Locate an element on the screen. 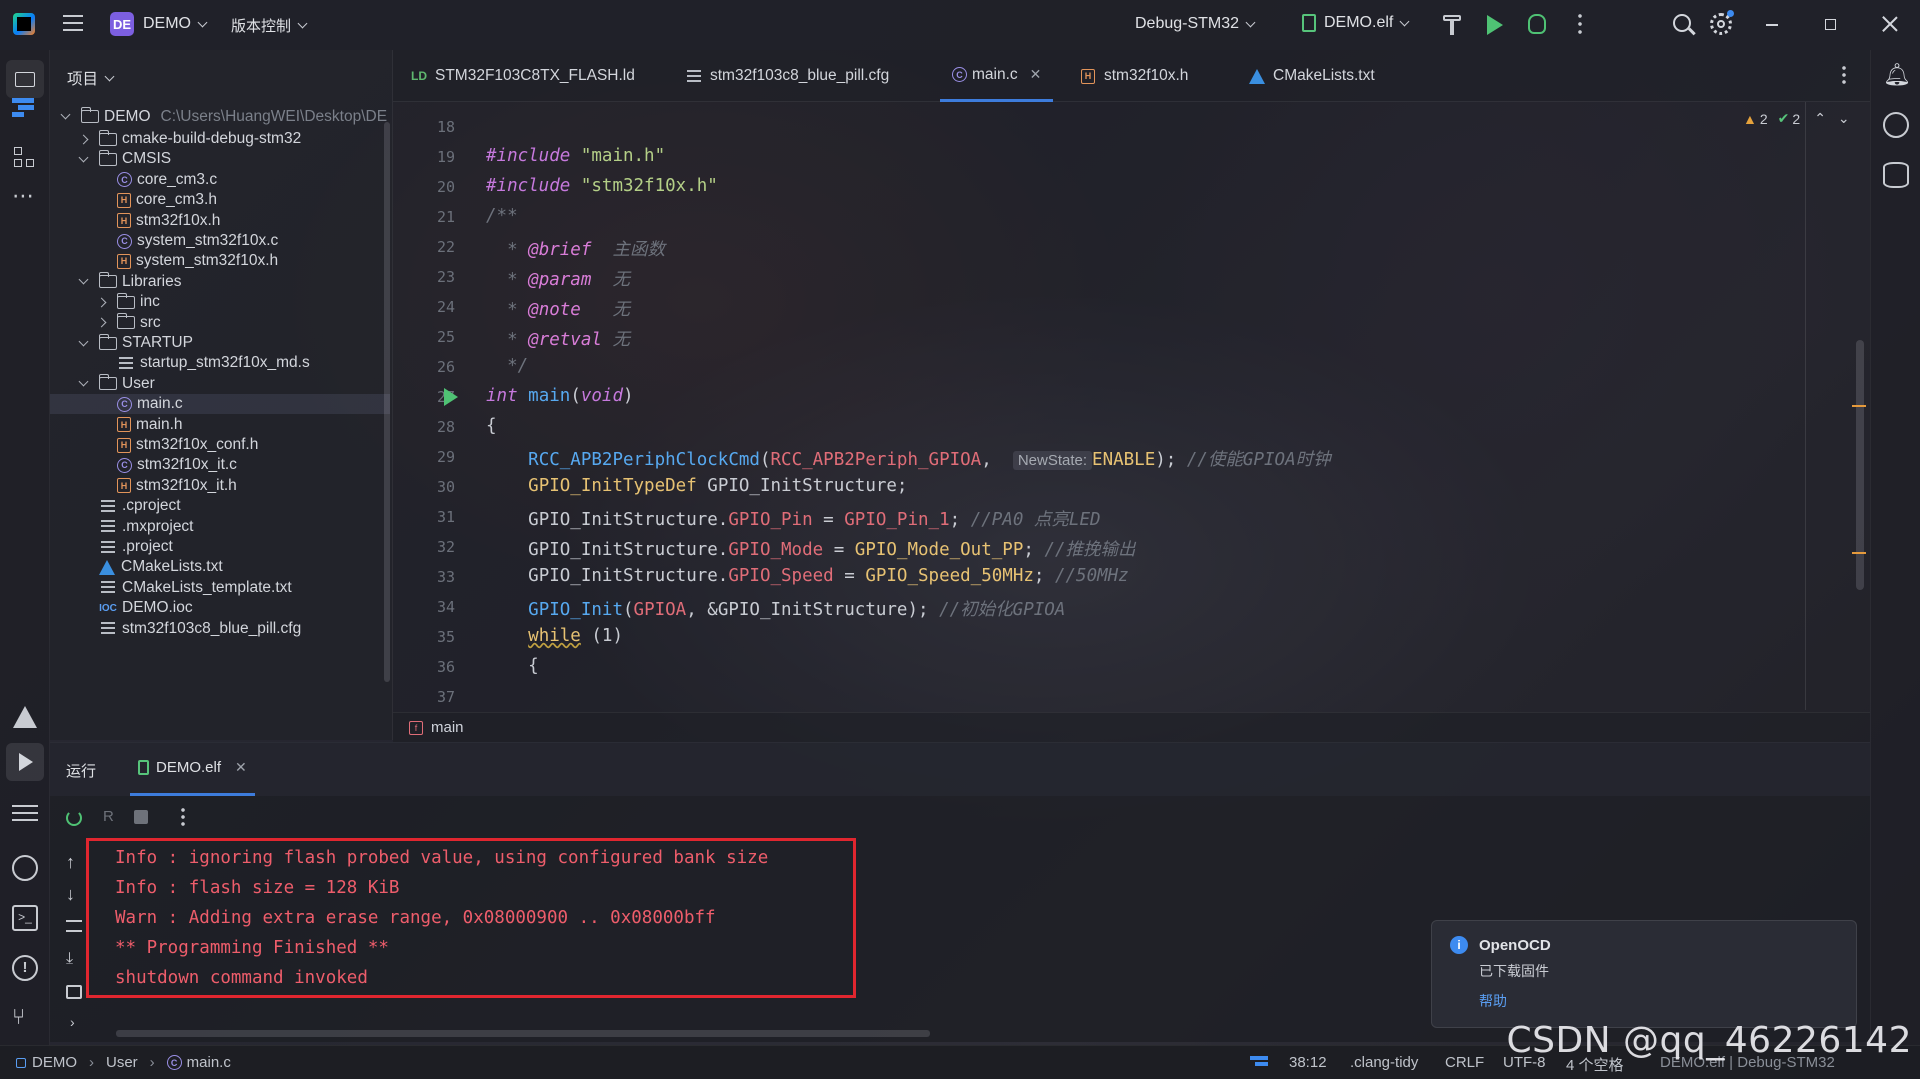 This screenshot has height=1079, width=1920. debug-bug-icon is located at coordinates (1537, 24).